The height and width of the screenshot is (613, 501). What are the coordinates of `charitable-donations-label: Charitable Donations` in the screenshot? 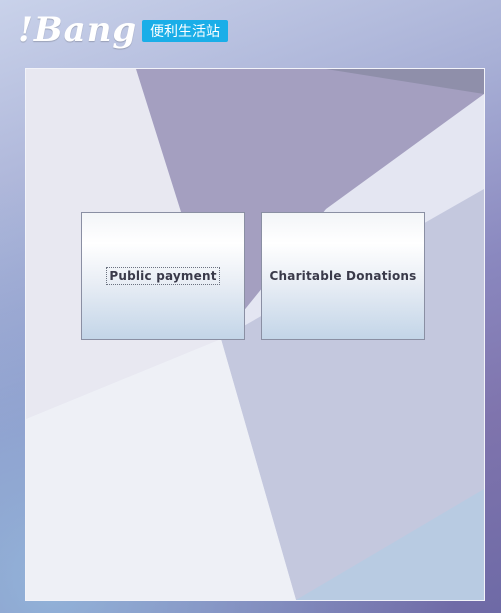 It's located at (343, 276).